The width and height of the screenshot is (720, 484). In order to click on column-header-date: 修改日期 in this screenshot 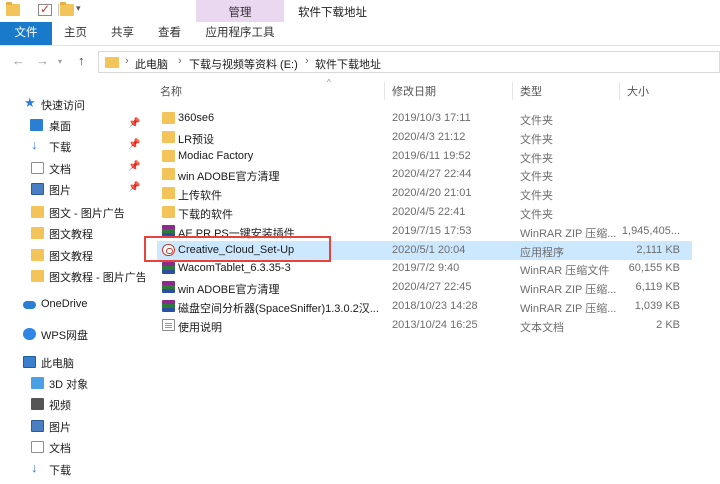, I will do `click(414, 91)`.